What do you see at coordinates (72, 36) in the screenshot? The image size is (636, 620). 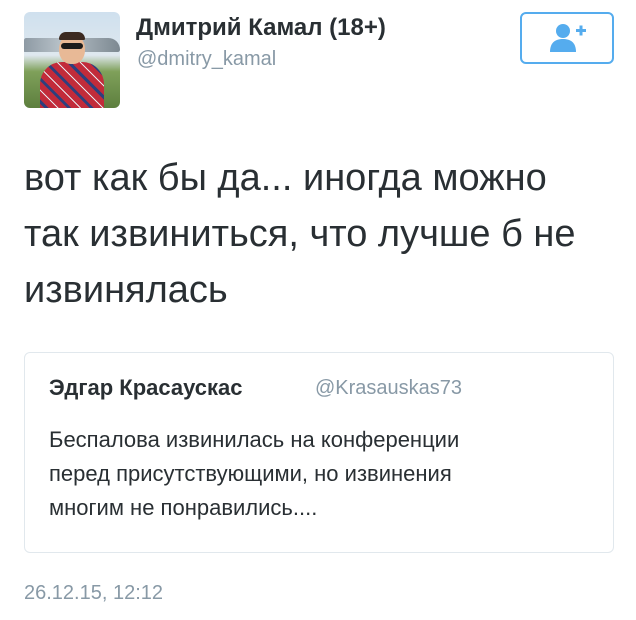 I see `avatar-hair` at bounding box center [72, 36].